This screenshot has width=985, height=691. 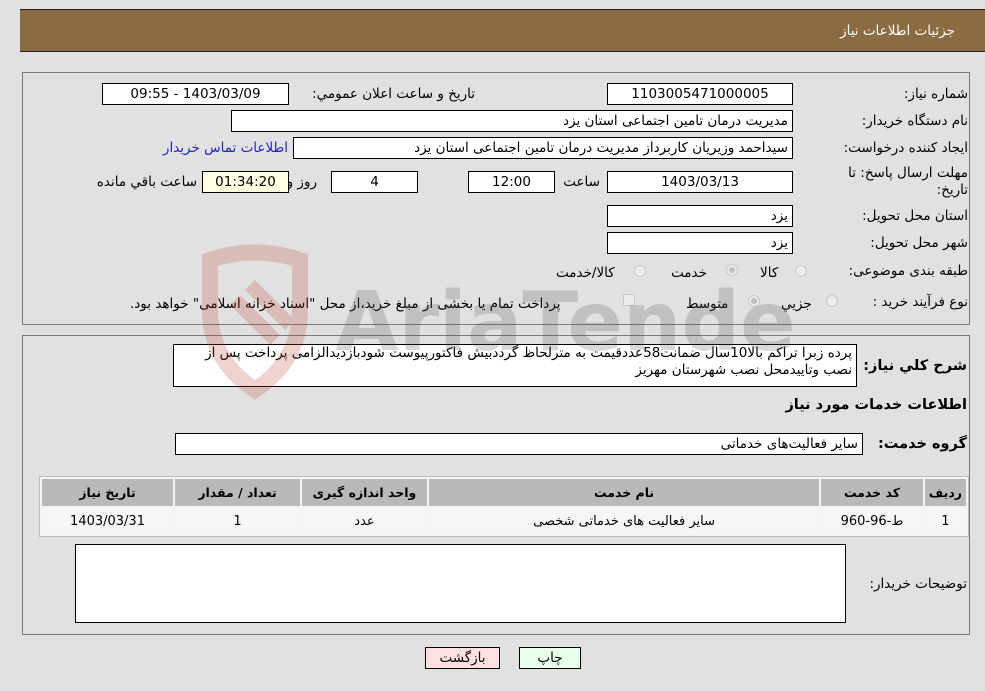 What do you see at coordinates (919, 243) in the screenshot?
I see `city-label: شهر محل تحویل:` at bounding box center [919, 243].